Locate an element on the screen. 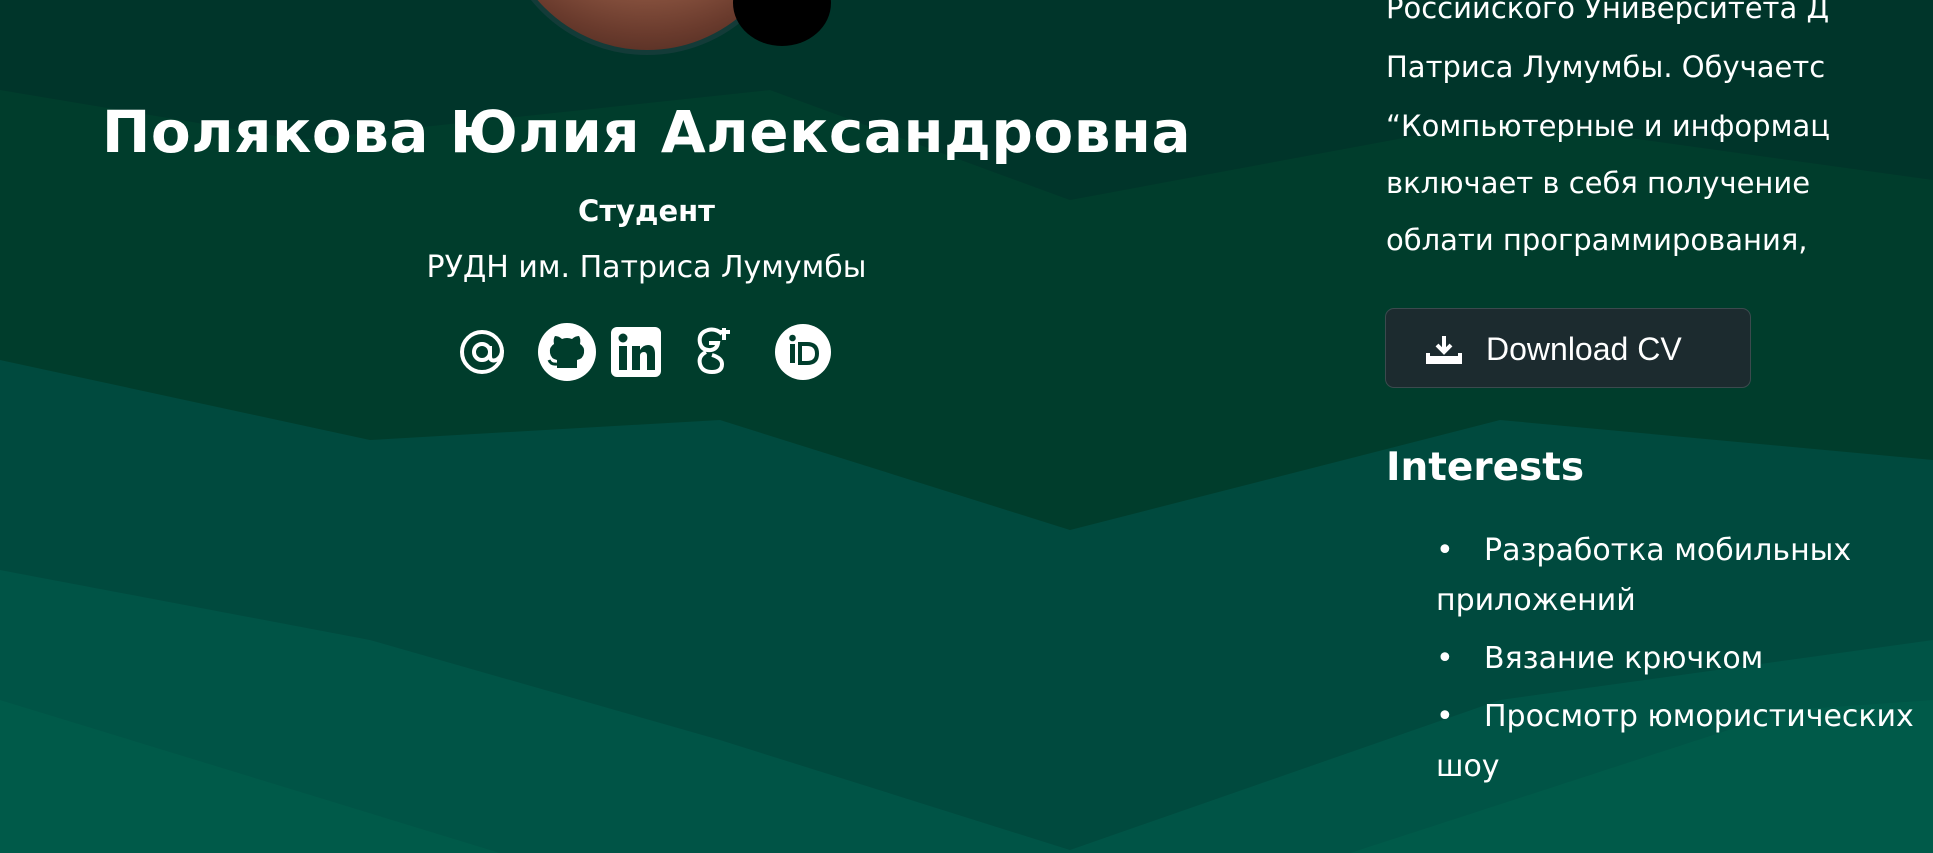  linkedin-icon is located at coordinates (636, 352).